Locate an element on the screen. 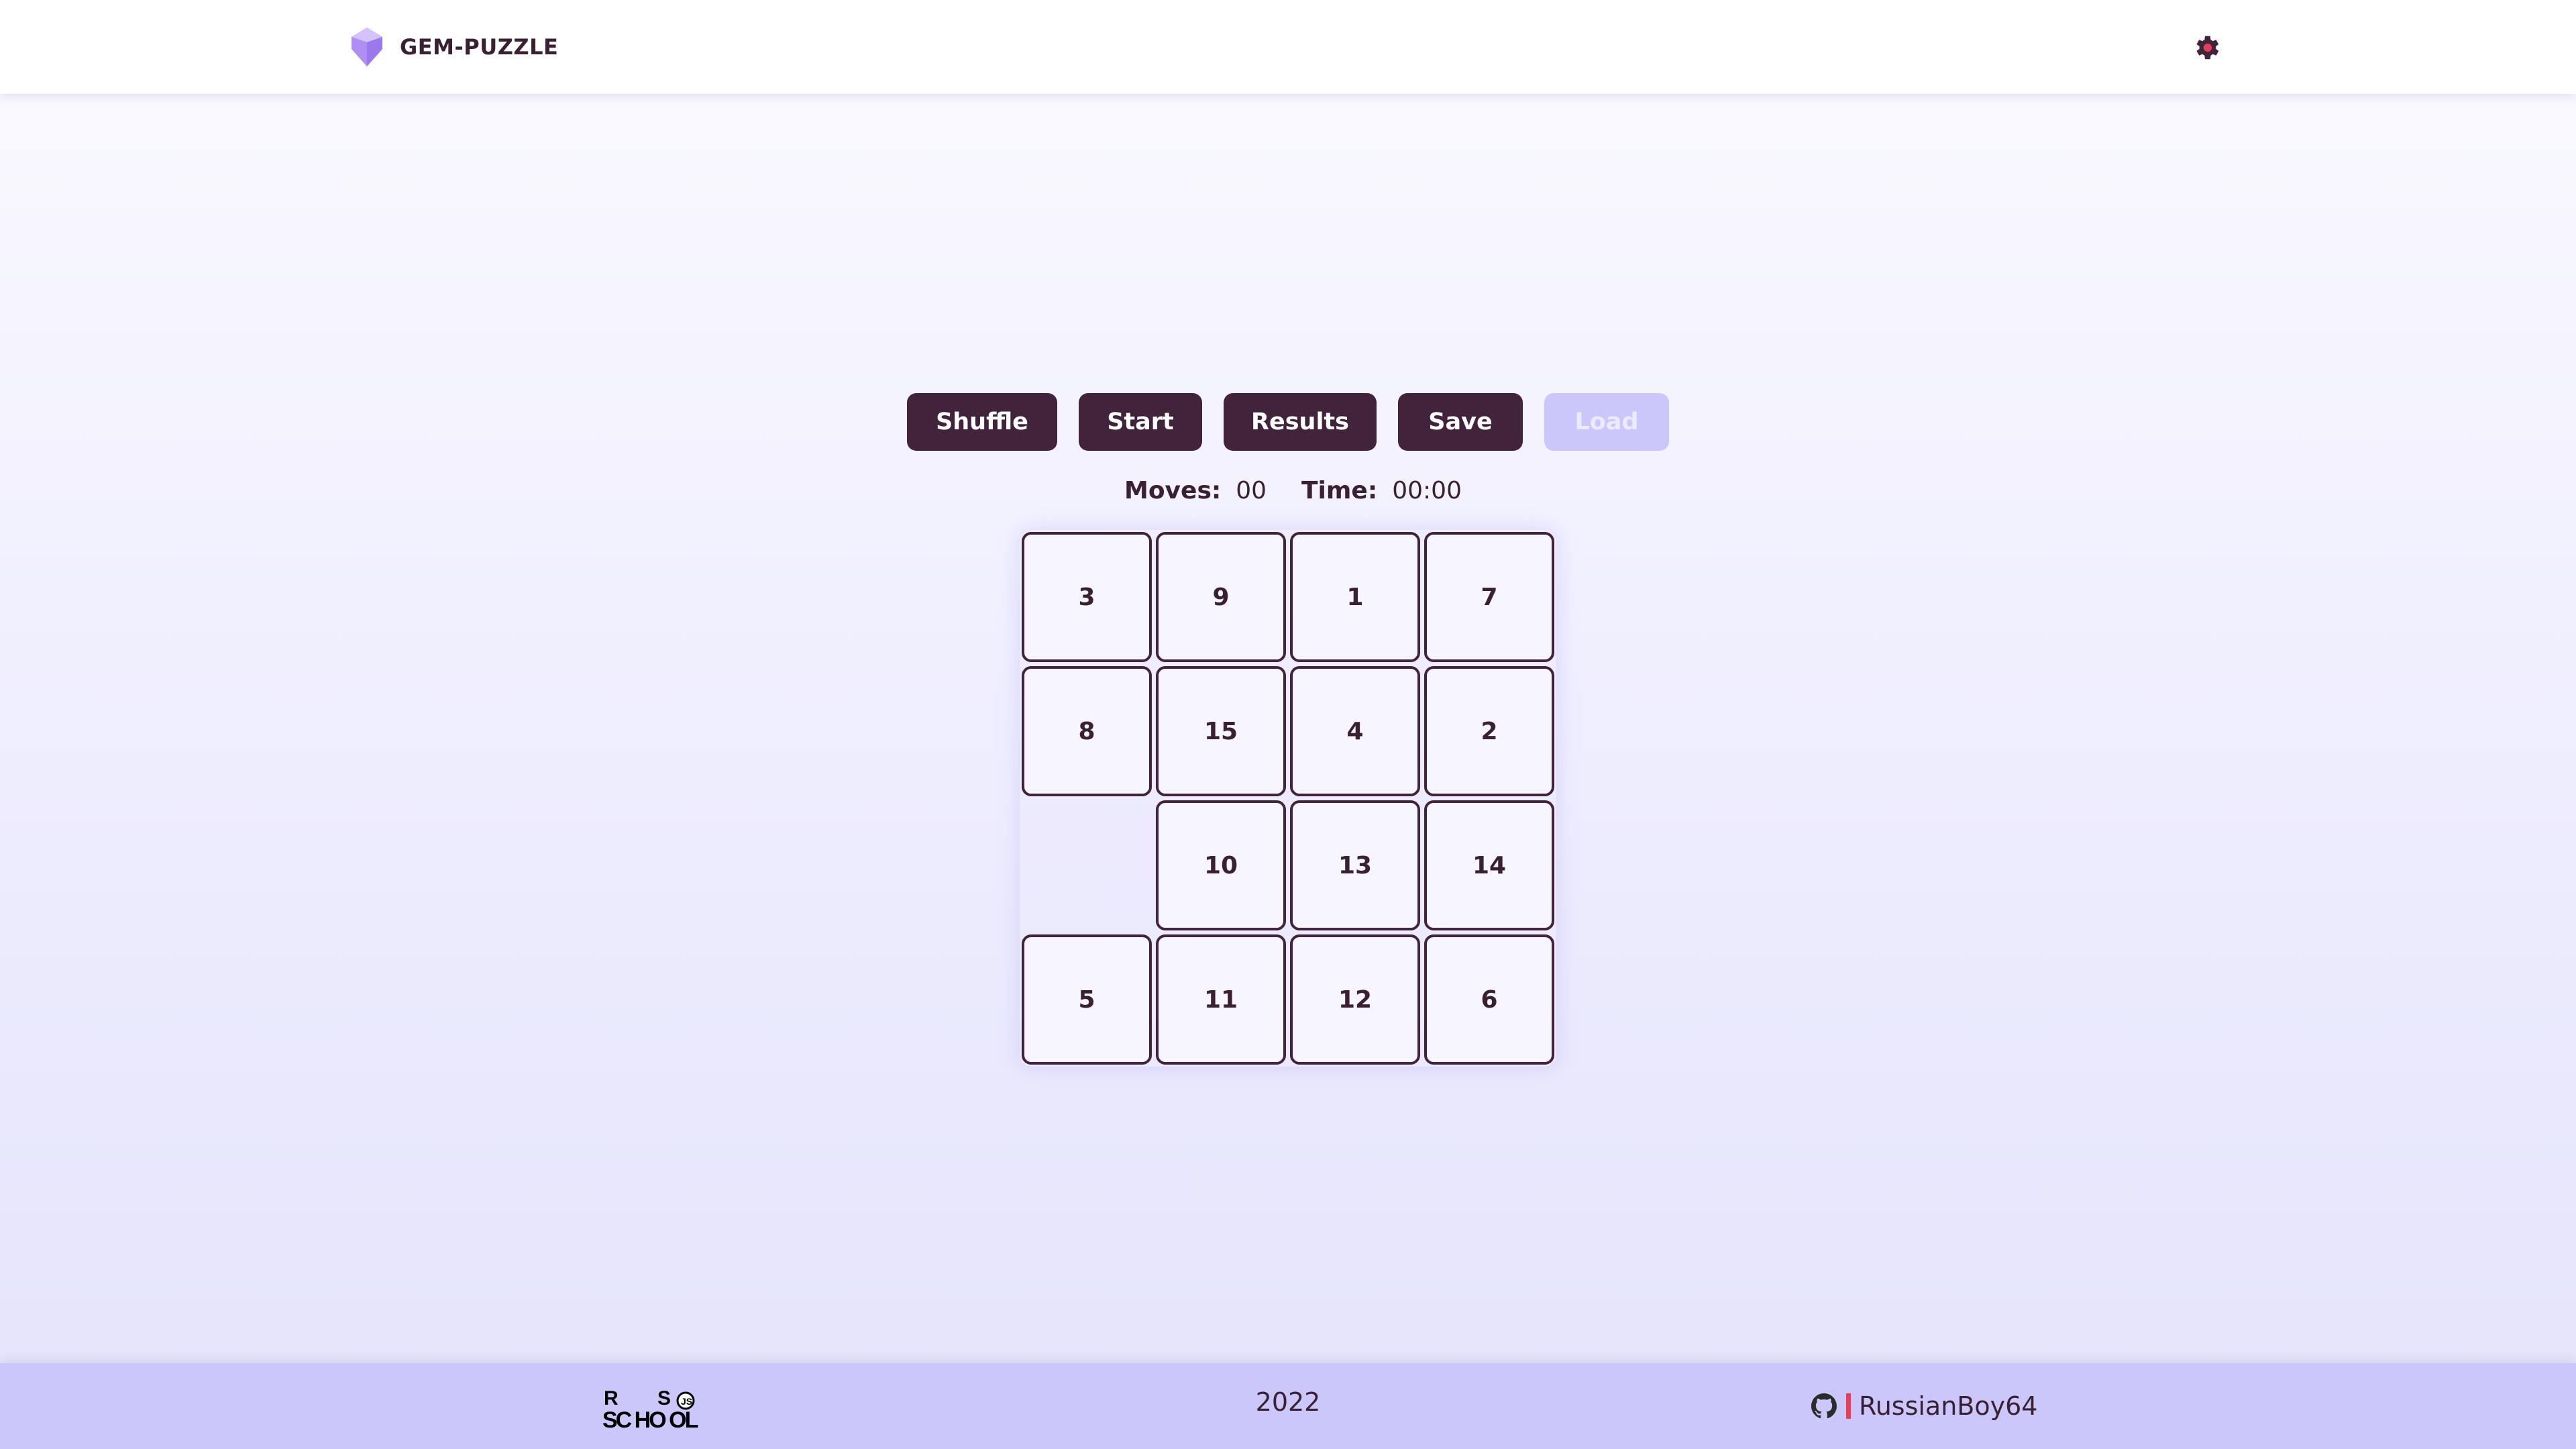 This screenshot has height=1449, width=2576. puzzle-tile-2: 2 is located at coordinates (1489, 731).